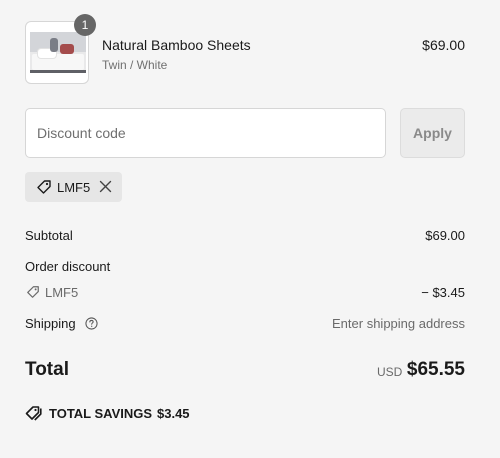 The height and width of the screenshot is (458, 500). I want to click on total-currency: USD, so click(390, 372).